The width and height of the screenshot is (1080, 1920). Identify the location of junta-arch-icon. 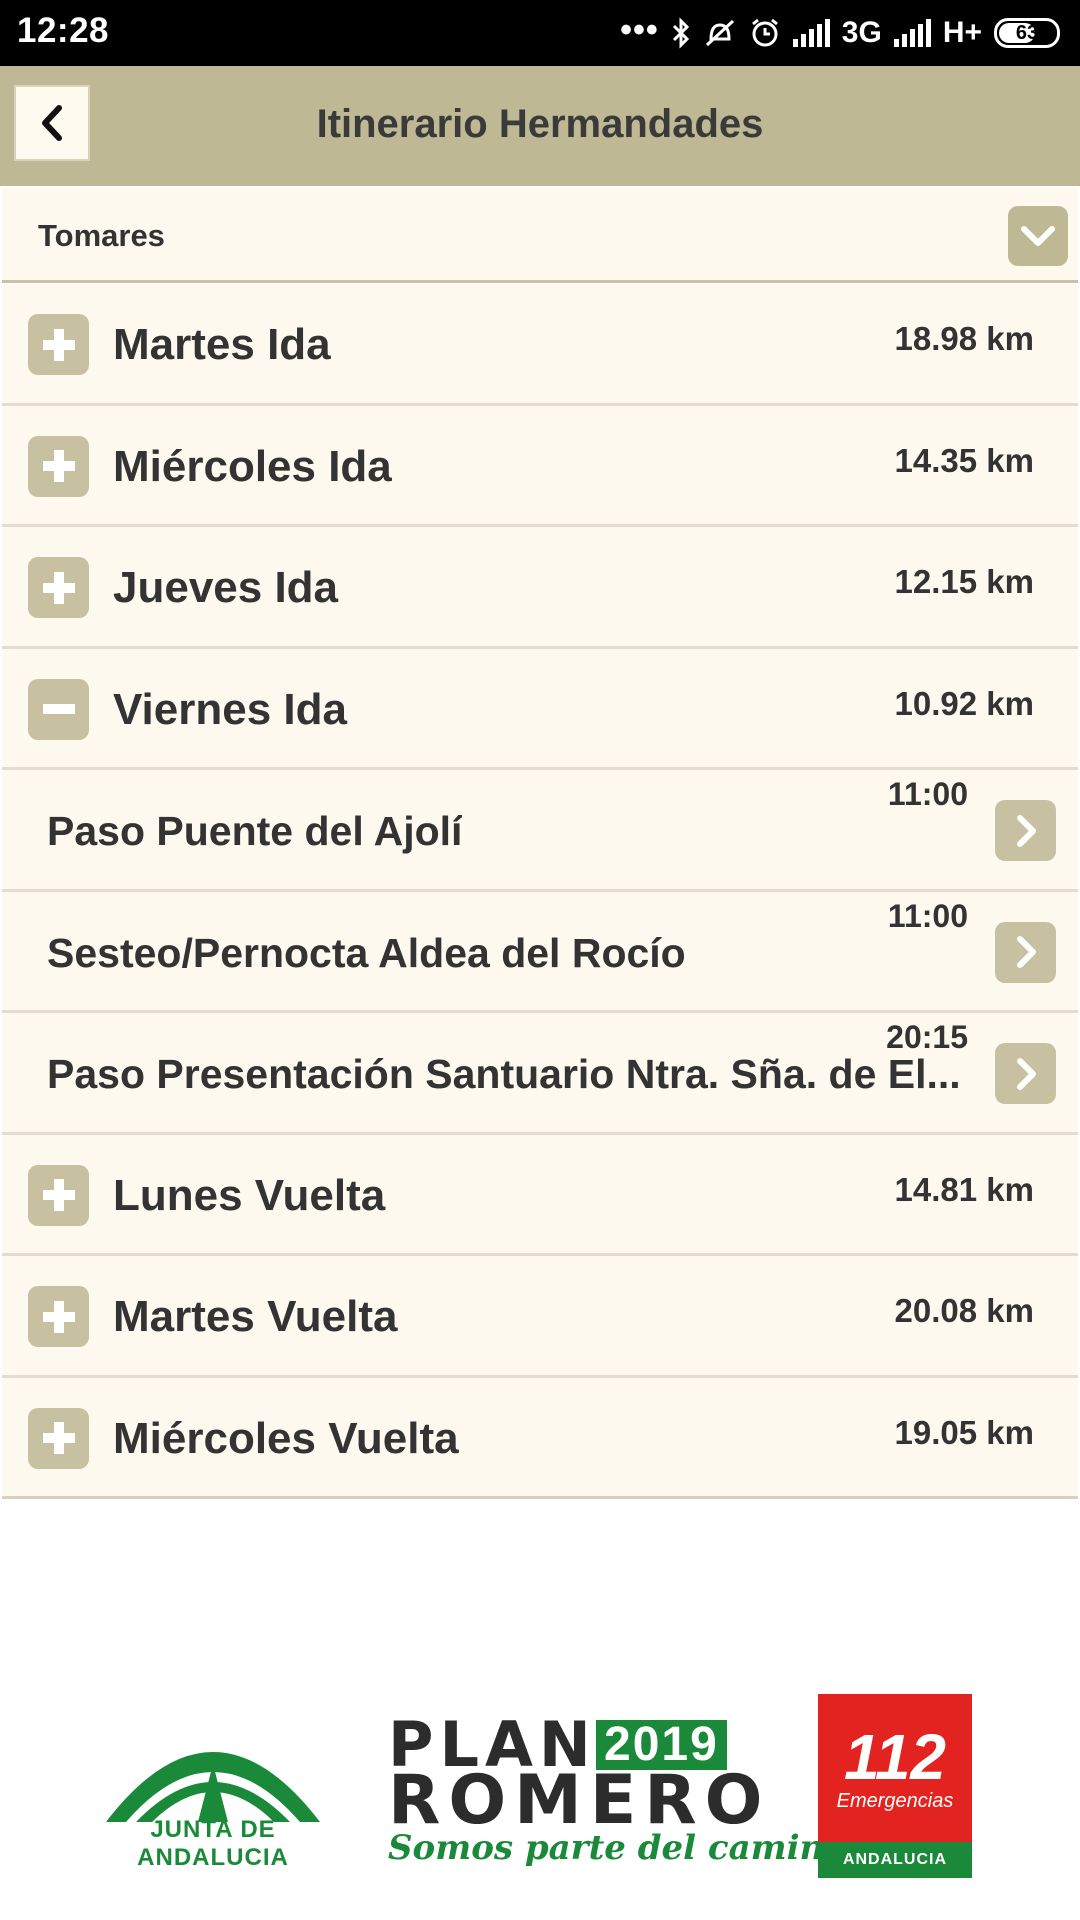
(213, 1787).